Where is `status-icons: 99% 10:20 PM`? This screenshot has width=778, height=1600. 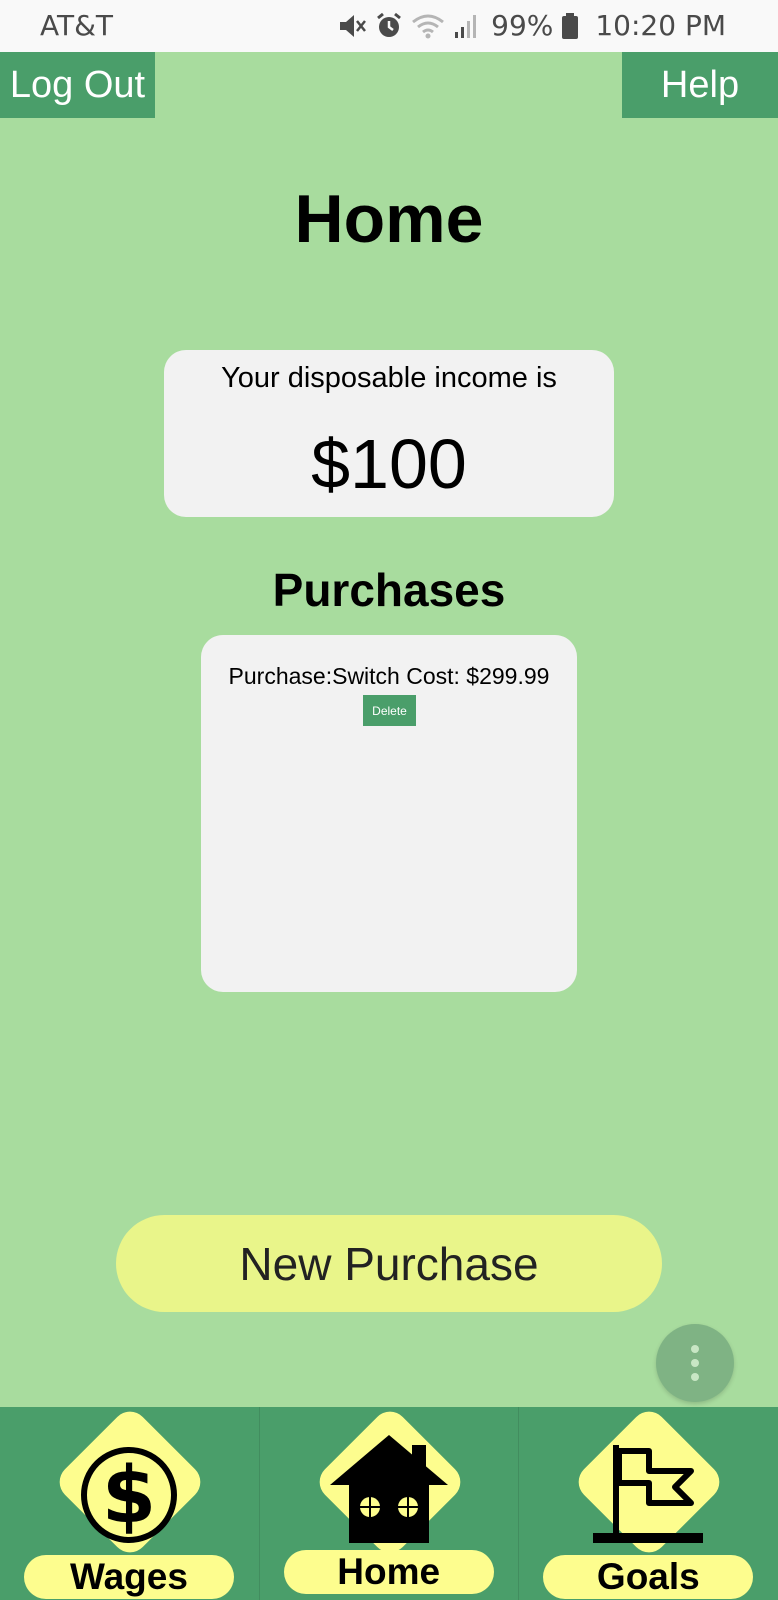 status-icons: 99% 10:20 PM is located at coordinates (531, 25).